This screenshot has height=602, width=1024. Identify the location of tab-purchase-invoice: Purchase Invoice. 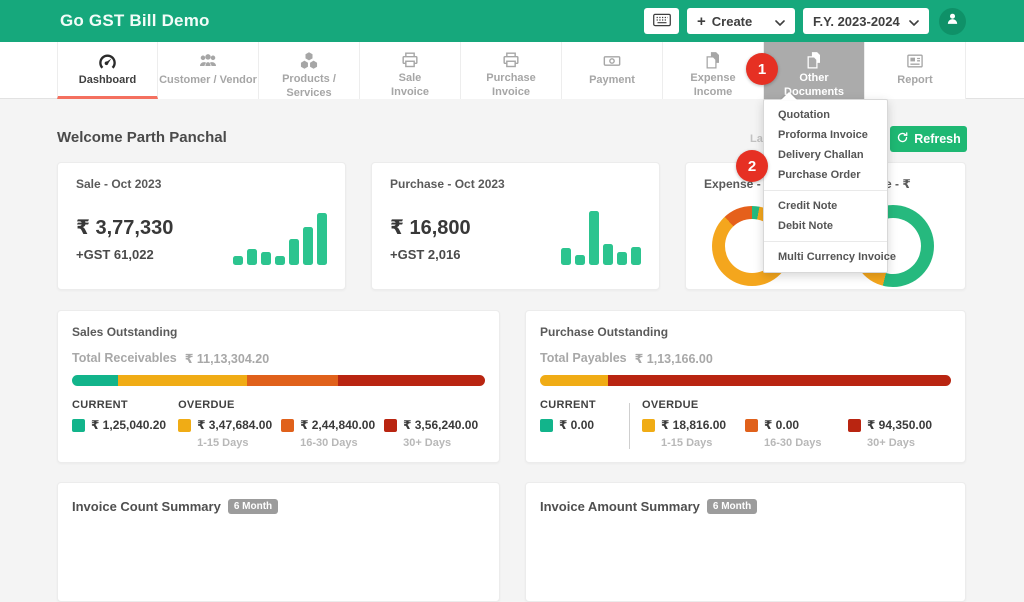
(511, 70).